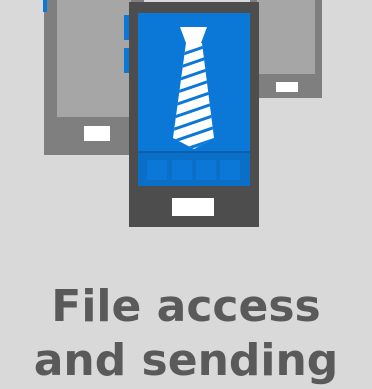 The width and height of the screenshot is (372, 389). Describe the element at coordinates (93, 77) in the screenshot. I see `back-left-device` at that location.